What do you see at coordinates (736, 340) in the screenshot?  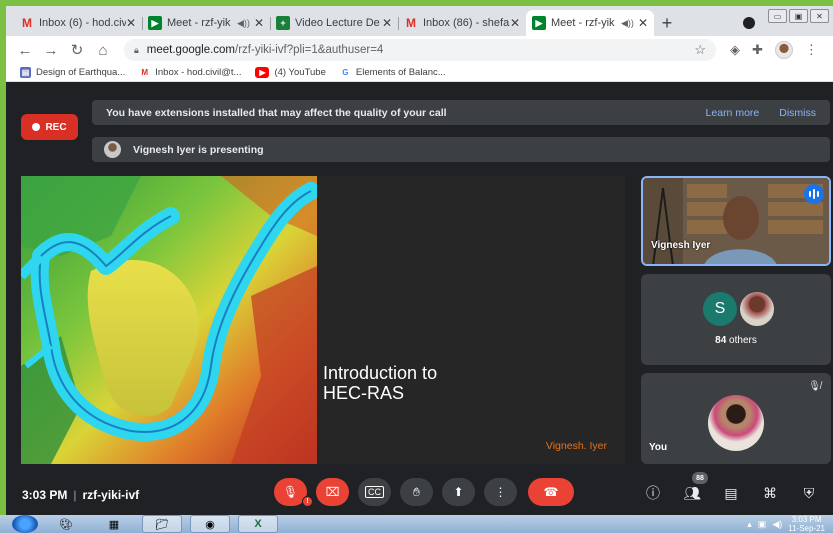 I see `others-label: 84 others` at bounding box center [736, 340].